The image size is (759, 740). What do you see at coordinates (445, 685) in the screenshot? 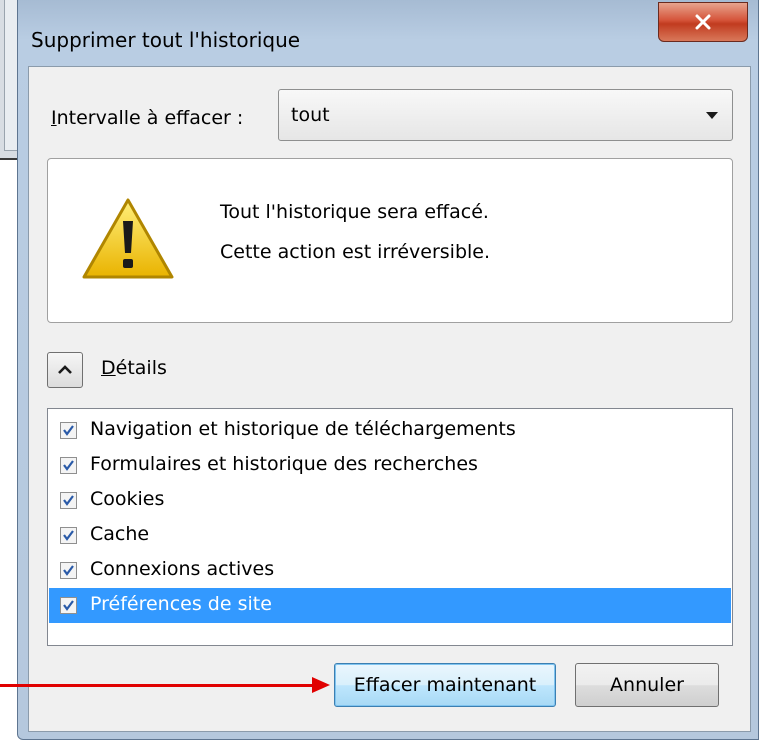
I see `clear-now-button: Effacer maintenant` at bounding box center [445, 685].